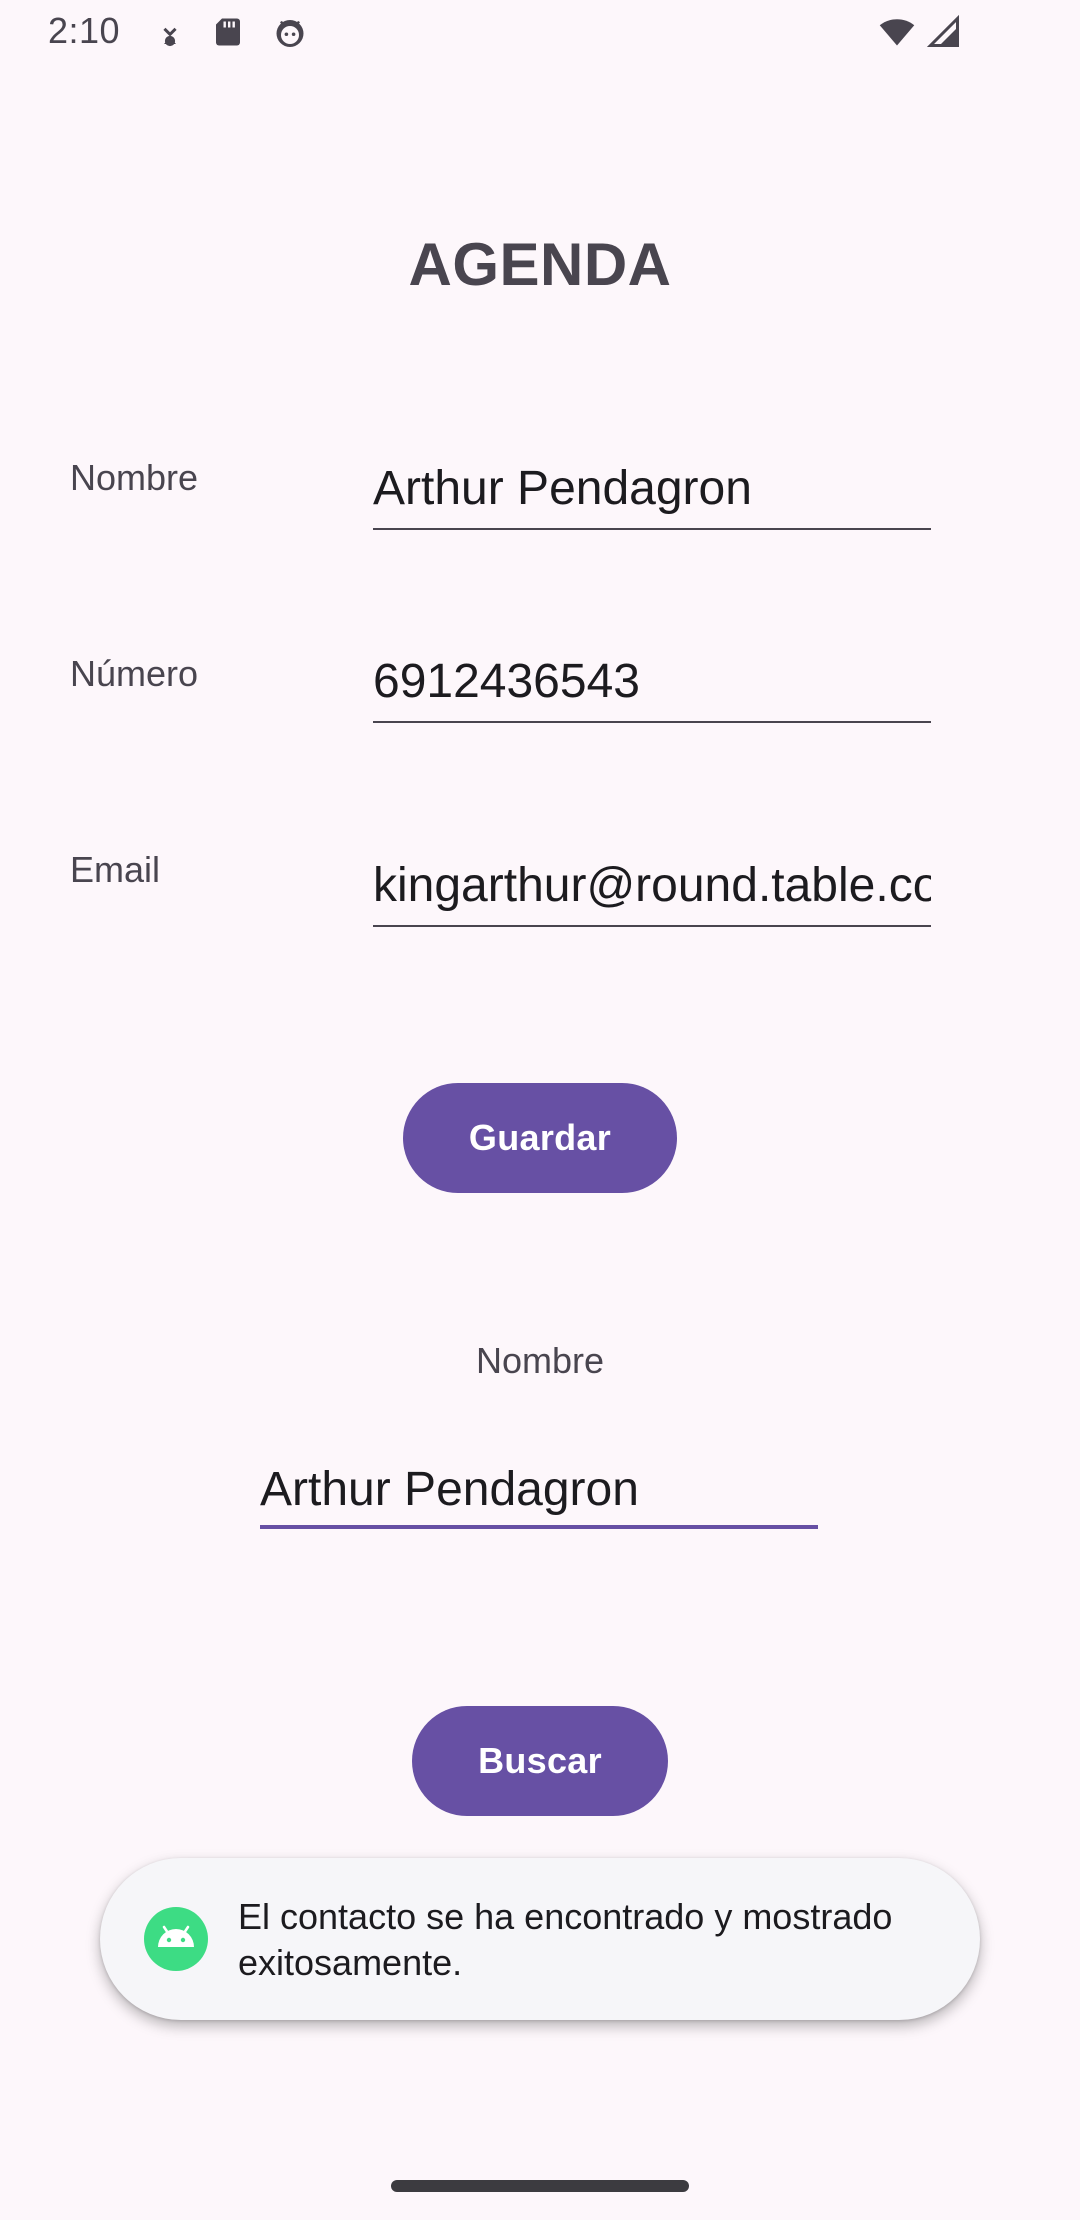 The width and height of the screenshot is (1080, 2220). Describe the element at coordinates (84, 30) in the screenshot. I see `status-time: 2:10` at that location.